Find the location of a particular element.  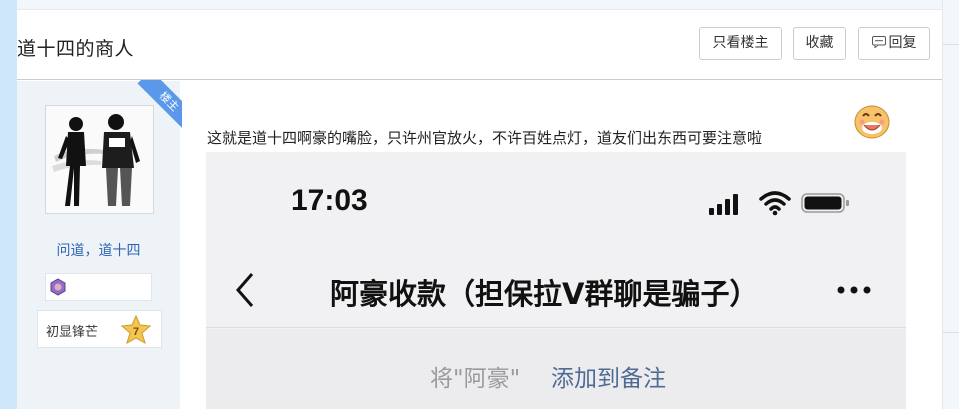

reply-button: 回复 is located at coordinates (894, 43).